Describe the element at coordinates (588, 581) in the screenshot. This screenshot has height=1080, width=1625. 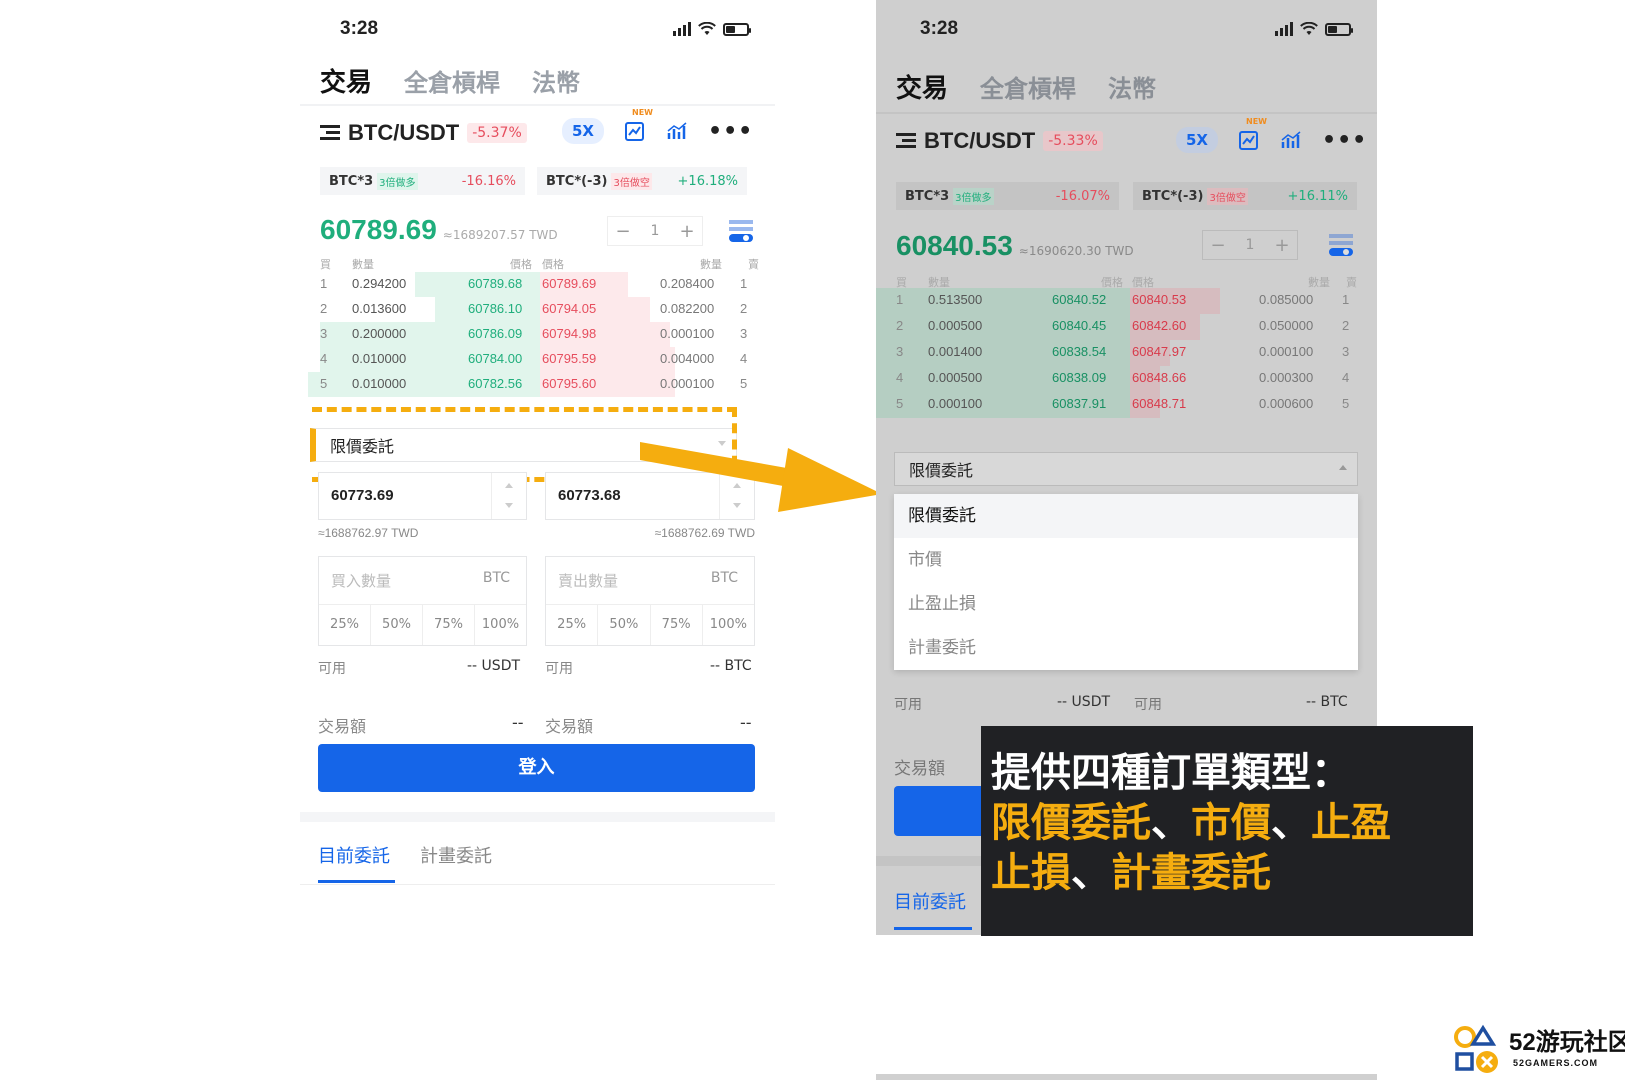
I see `sell-qty-placeholder: 賣出數量` at that location.